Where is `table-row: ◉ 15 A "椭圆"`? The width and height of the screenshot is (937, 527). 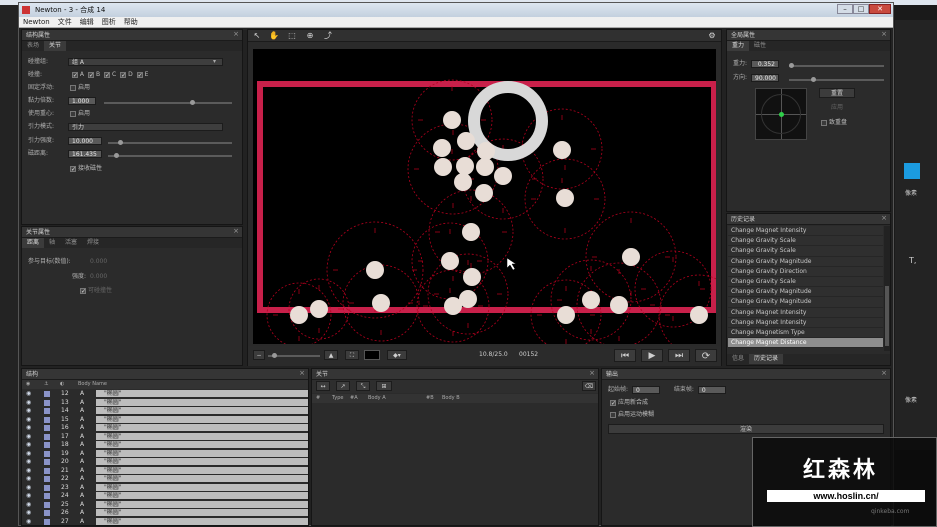 table-row: ◉ 15 A "椭圆" is located at coordinates (165, 419).